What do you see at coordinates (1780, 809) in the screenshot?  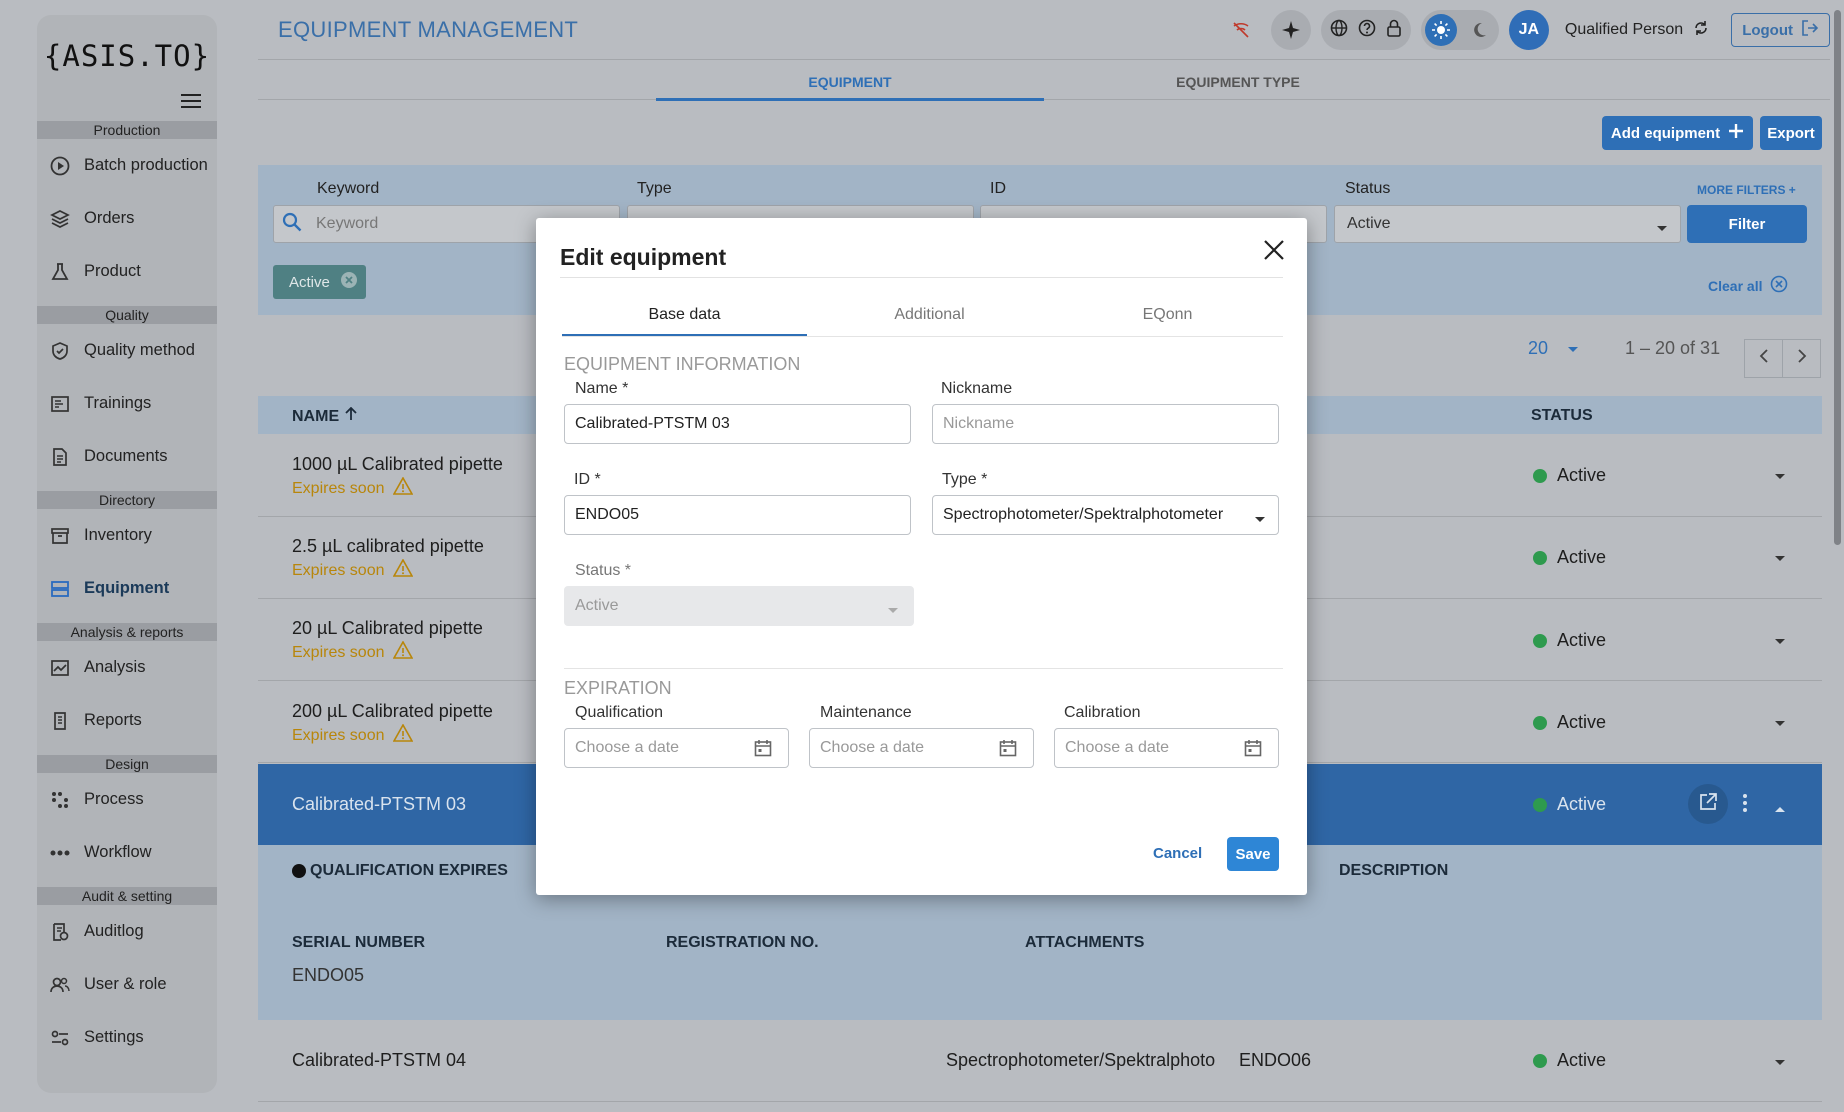 I see `collapse-row-chevron-icon` at bounding box center [1780, 809].